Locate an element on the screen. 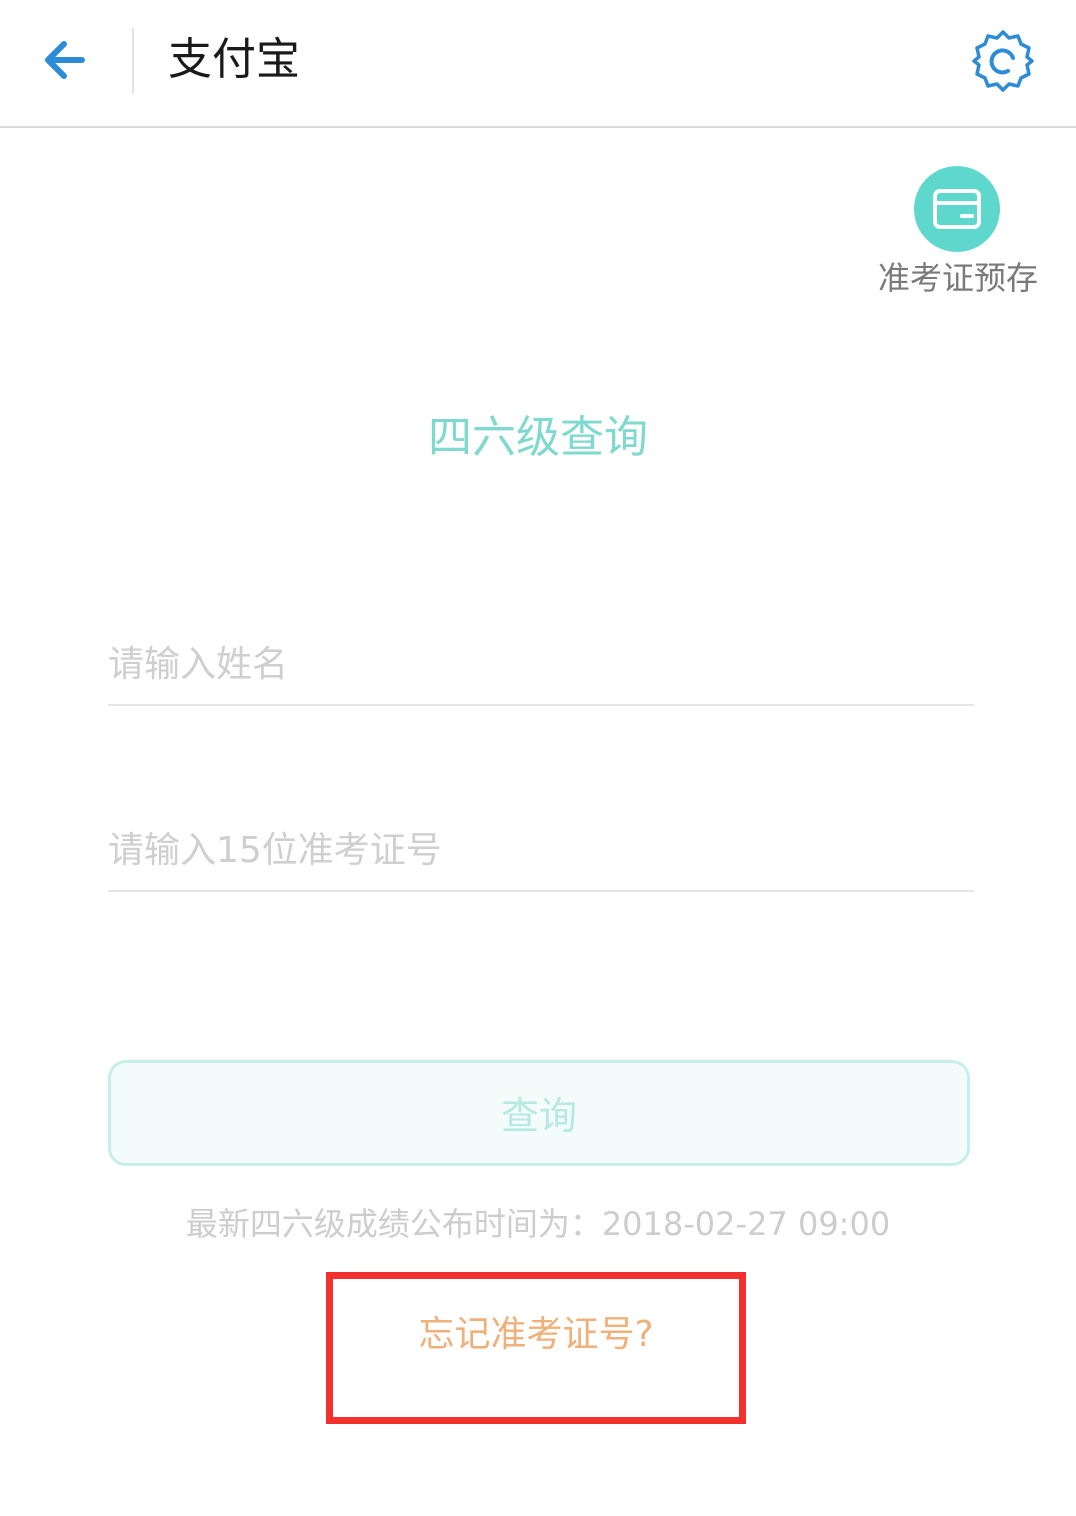  header-divider is located at coordinates (133, 61).